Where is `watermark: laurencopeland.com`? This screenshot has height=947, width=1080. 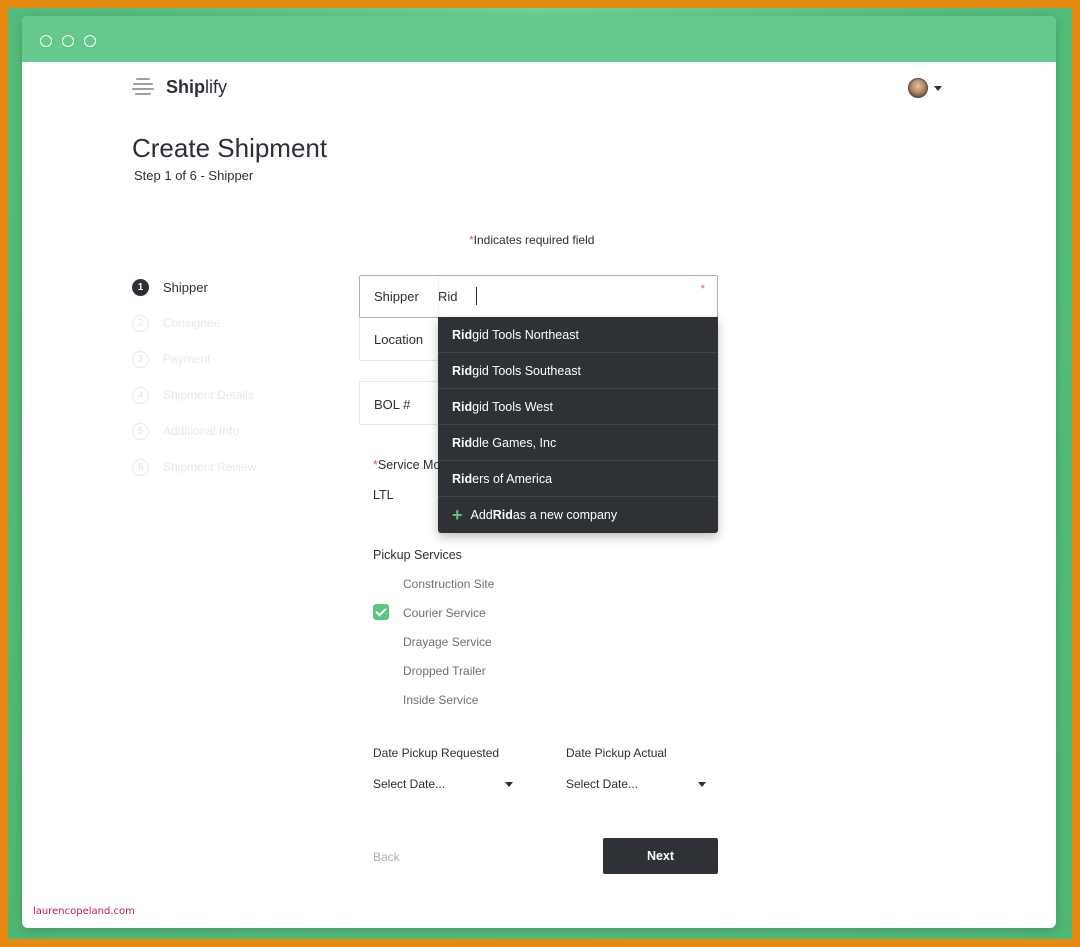 watermark: laurencopeland.com is located at coordinates (84, 911).